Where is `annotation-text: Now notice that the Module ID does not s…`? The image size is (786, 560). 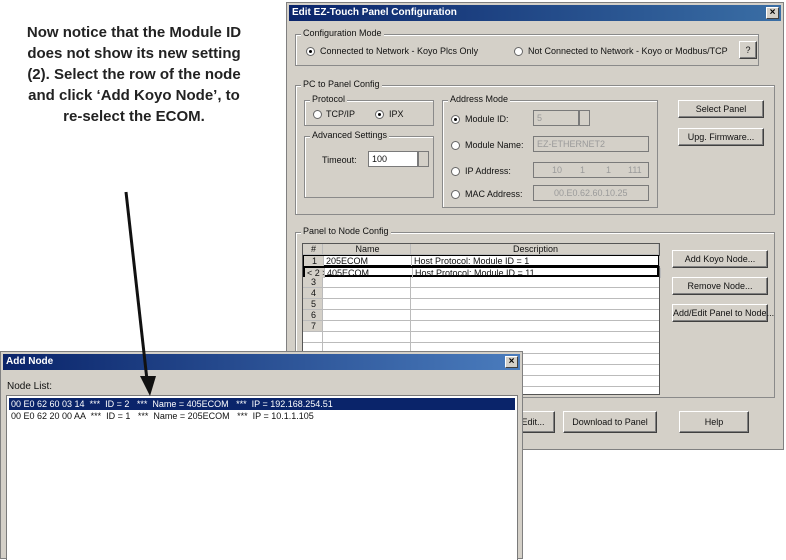
annotation-text: Now notice that the Module ID does not s… is located at coordinates (134, 74).